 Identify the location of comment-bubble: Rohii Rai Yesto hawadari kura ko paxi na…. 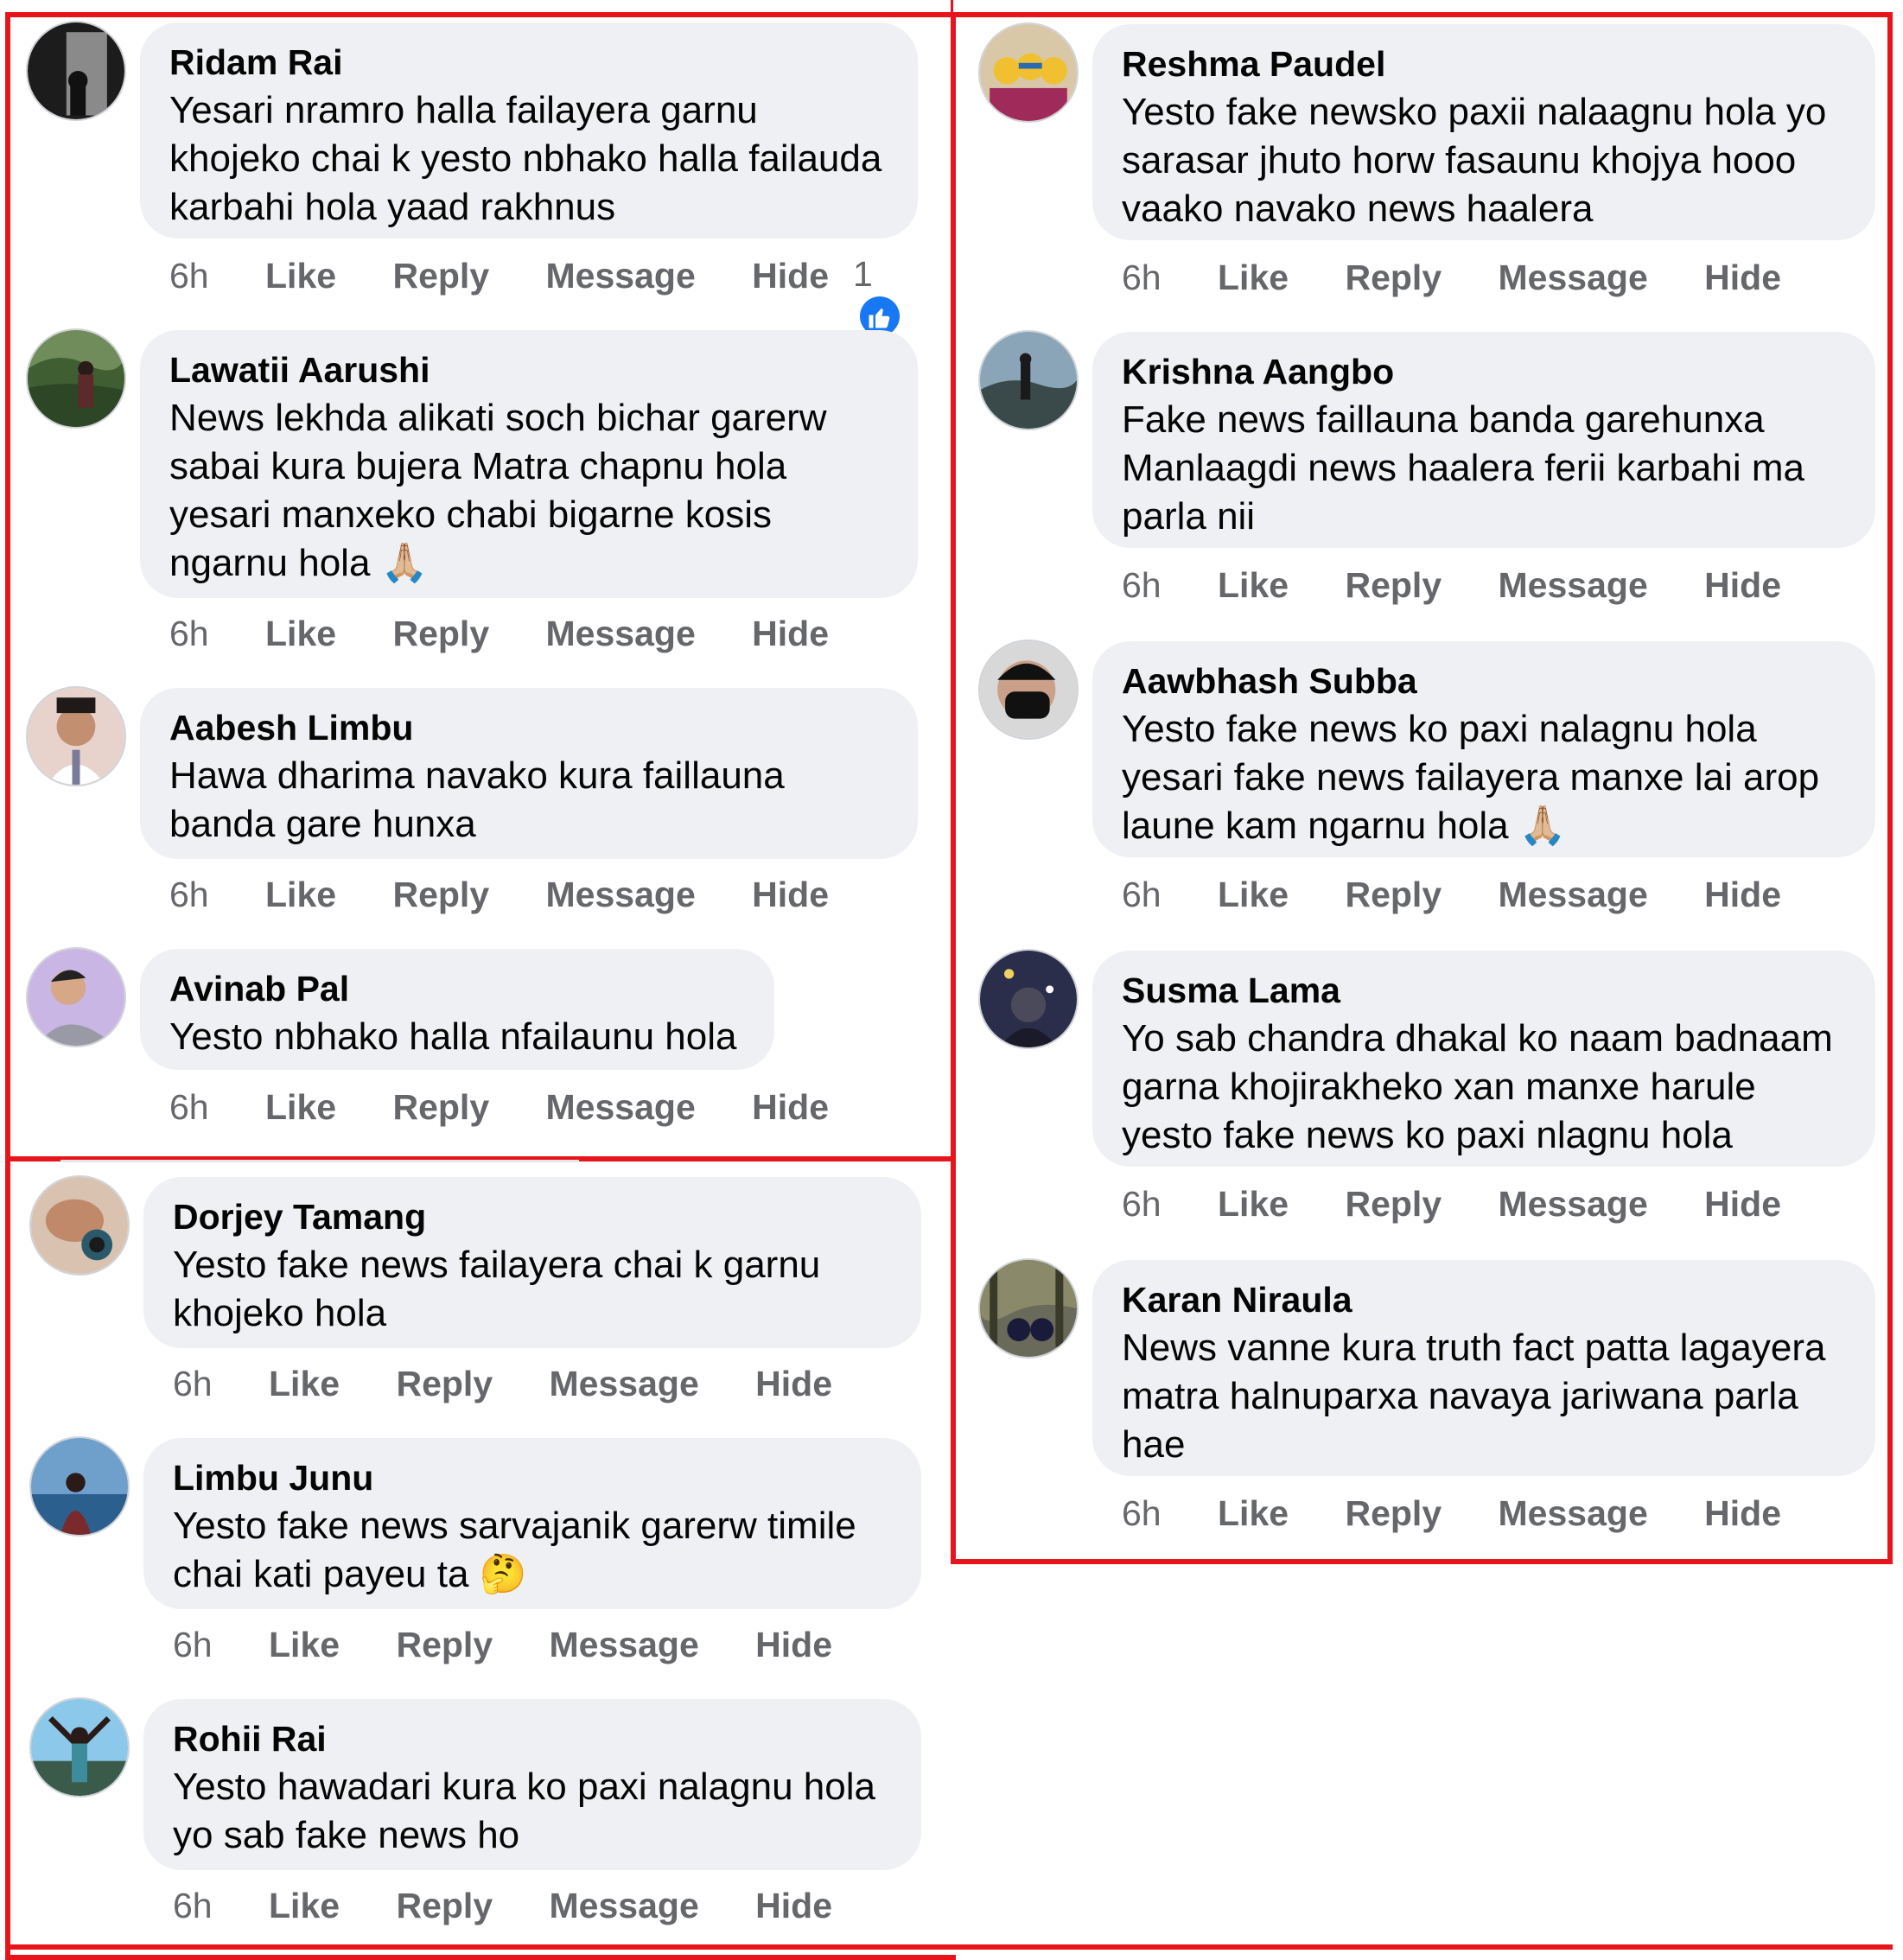
(532, 1784).